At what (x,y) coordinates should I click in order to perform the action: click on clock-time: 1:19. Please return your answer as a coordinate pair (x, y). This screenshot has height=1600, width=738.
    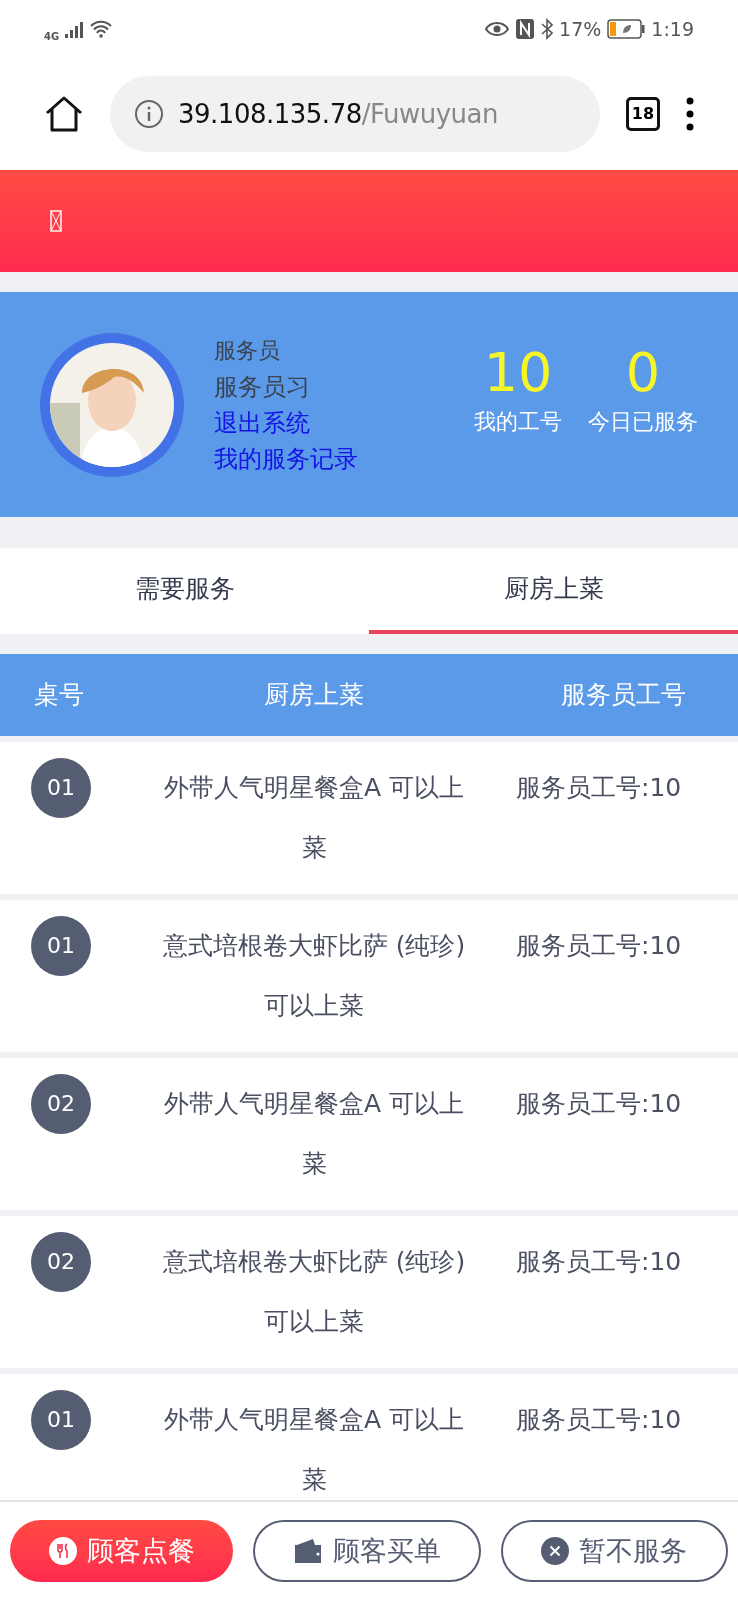
    Looking at the image, I should click on (672, 29).